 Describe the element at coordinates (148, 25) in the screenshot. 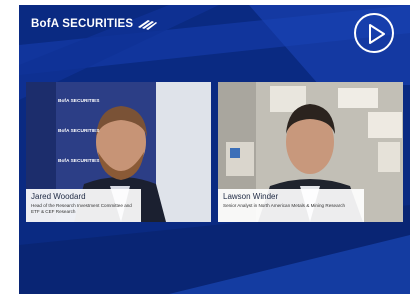

I see `bofa-flag-icon` at that location.